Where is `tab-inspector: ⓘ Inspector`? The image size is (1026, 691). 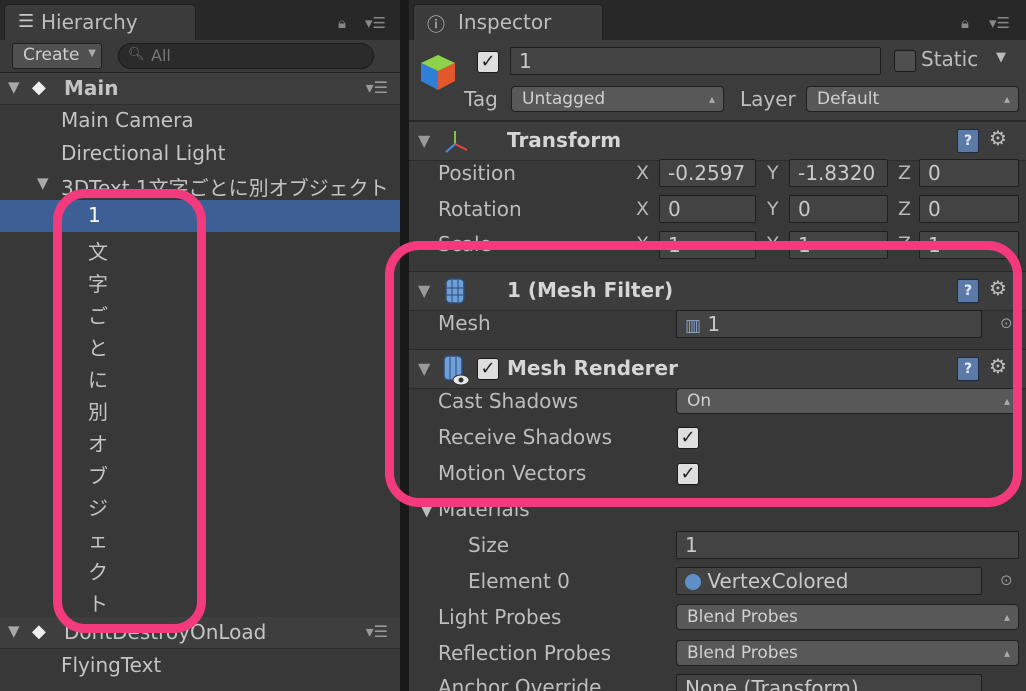 tab-inspector: ⓘ Inspector is located at coordinates (508, 22).